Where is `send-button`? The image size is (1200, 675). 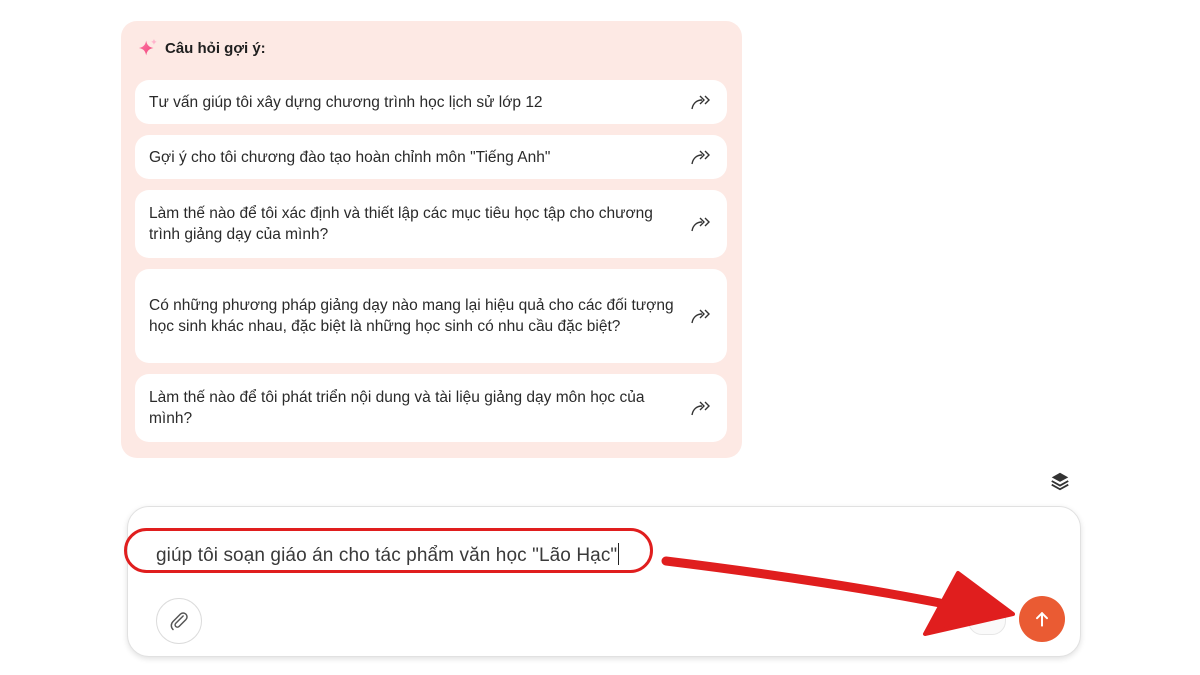
send-button is located at coordinates (1042, 619).